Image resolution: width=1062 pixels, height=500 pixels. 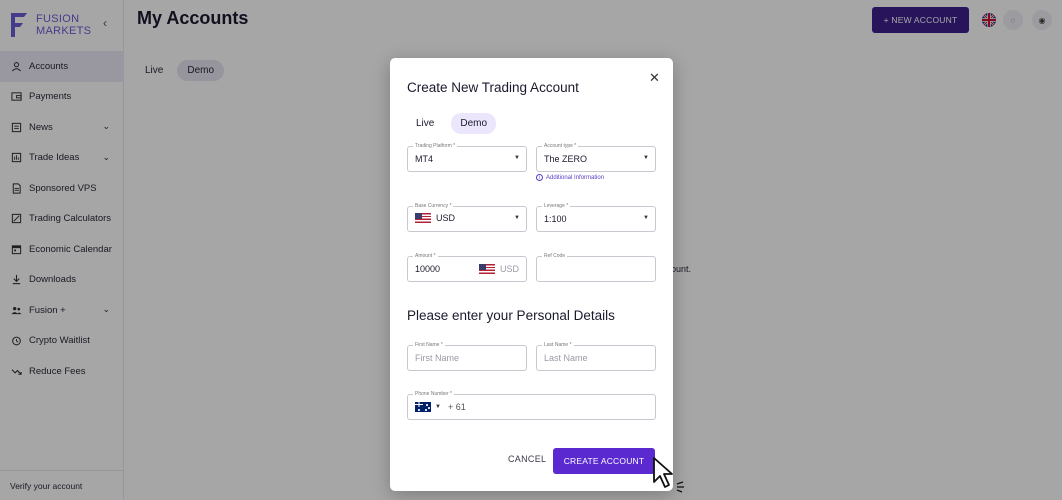 I want to click on country-code-select: ▼ + 61, so click(x=440, y=407).